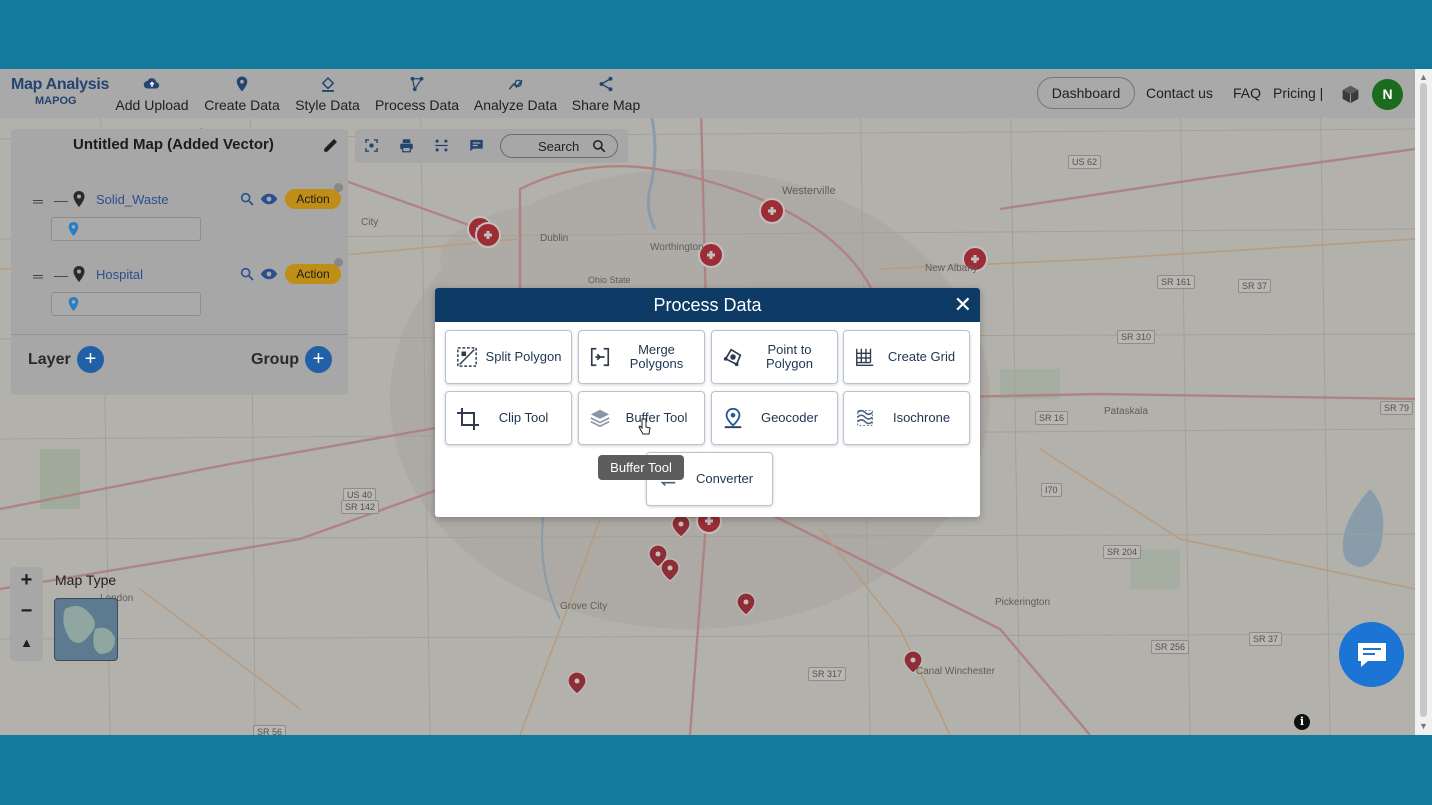 This screenshot has width=1432, height=805. I want to click on modal-header: Process Data ✕, so click(707, 305).